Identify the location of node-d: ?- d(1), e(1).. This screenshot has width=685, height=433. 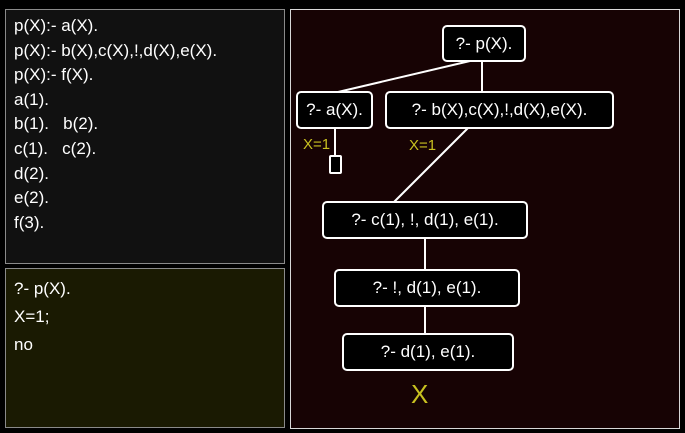
(428, 352).